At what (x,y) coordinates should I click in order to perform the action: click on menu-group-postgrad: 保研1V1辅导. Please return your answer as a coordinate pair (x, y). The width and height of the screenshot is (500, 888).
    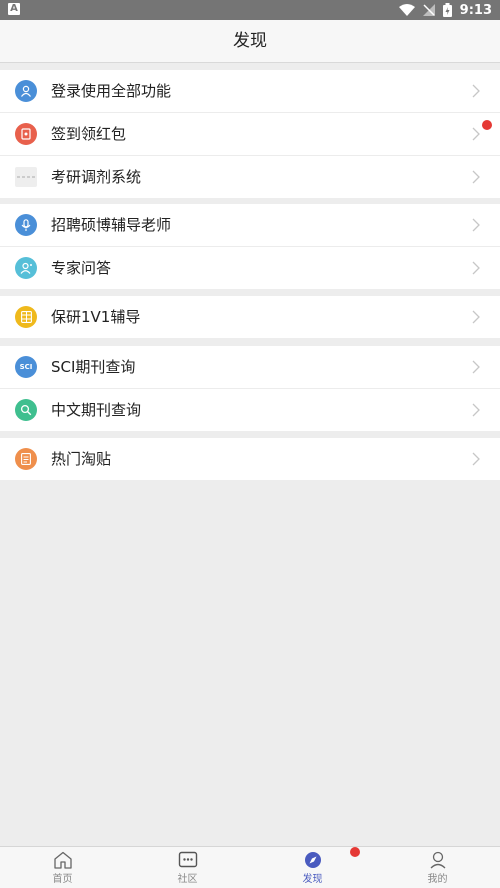
    Looking at the image, I should click on (250, 317).